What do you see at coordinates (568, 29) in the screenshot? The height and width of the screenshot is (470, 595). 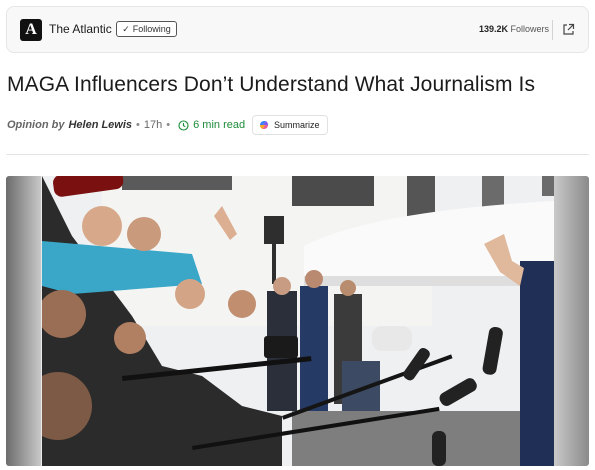 I see `external-link-icon` at bounding box center [568, 29].